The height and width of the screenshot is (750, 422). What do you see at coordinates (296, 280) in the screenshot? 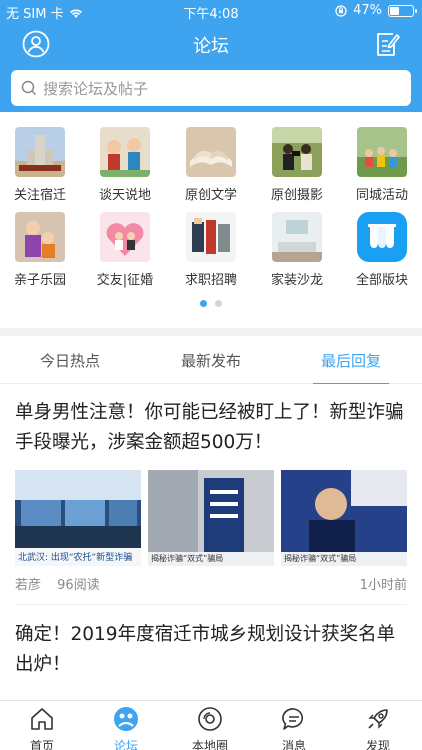
I see `board-label: 家装沙龙` at bounding box center [296, 280].